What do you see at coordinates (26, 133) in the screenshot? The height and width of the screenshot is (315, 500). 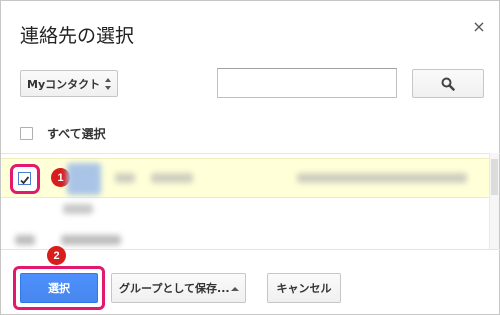 I see `select-all-checkbox` at bounding box center [26, 133].